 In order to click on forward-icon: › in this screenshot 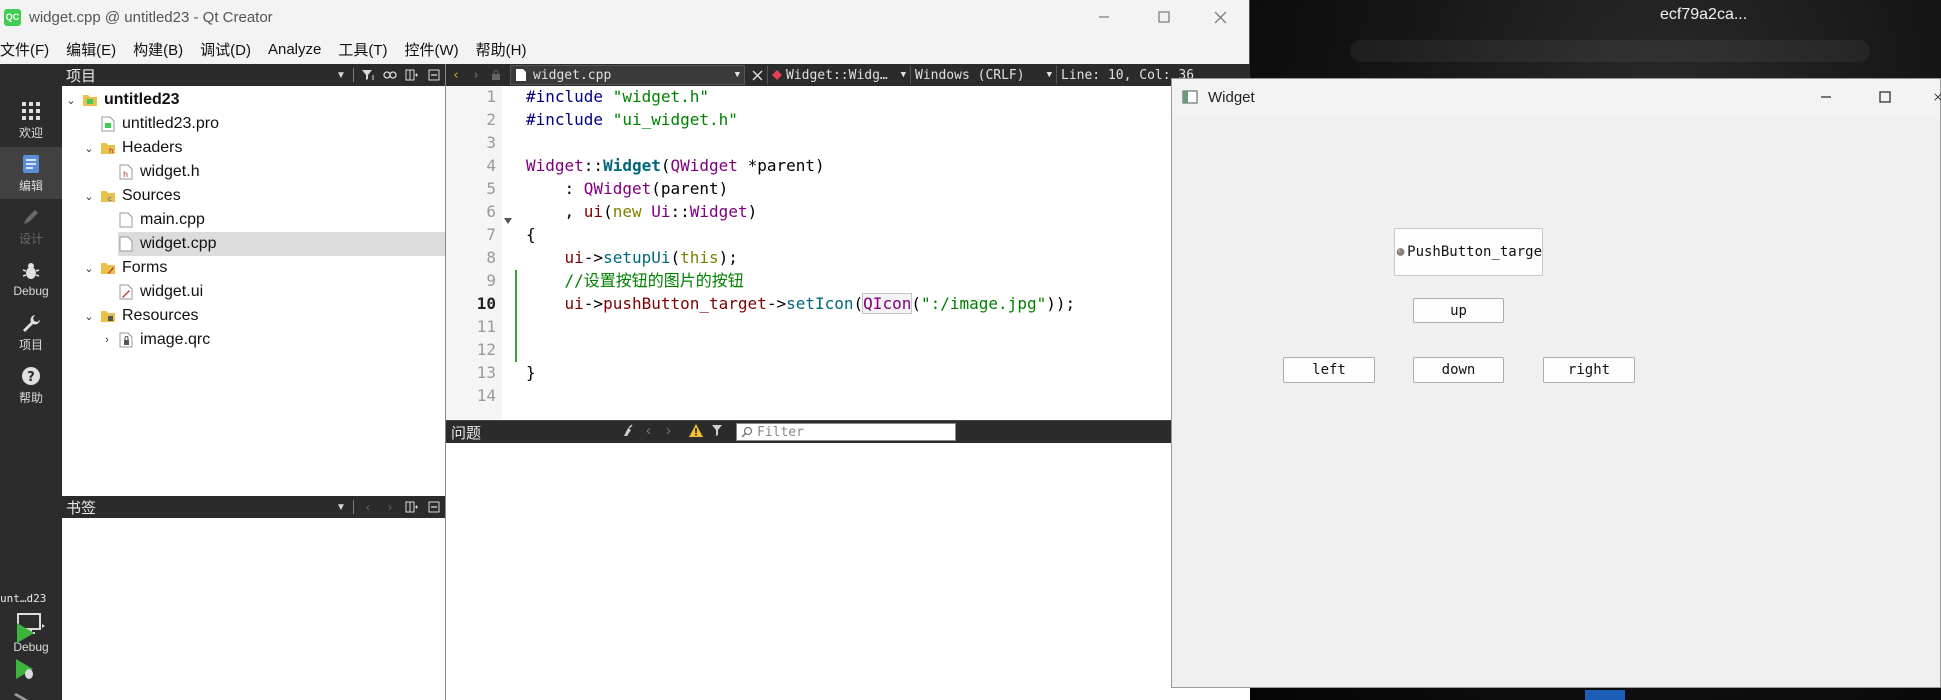, I will do `click(476, 75)`.